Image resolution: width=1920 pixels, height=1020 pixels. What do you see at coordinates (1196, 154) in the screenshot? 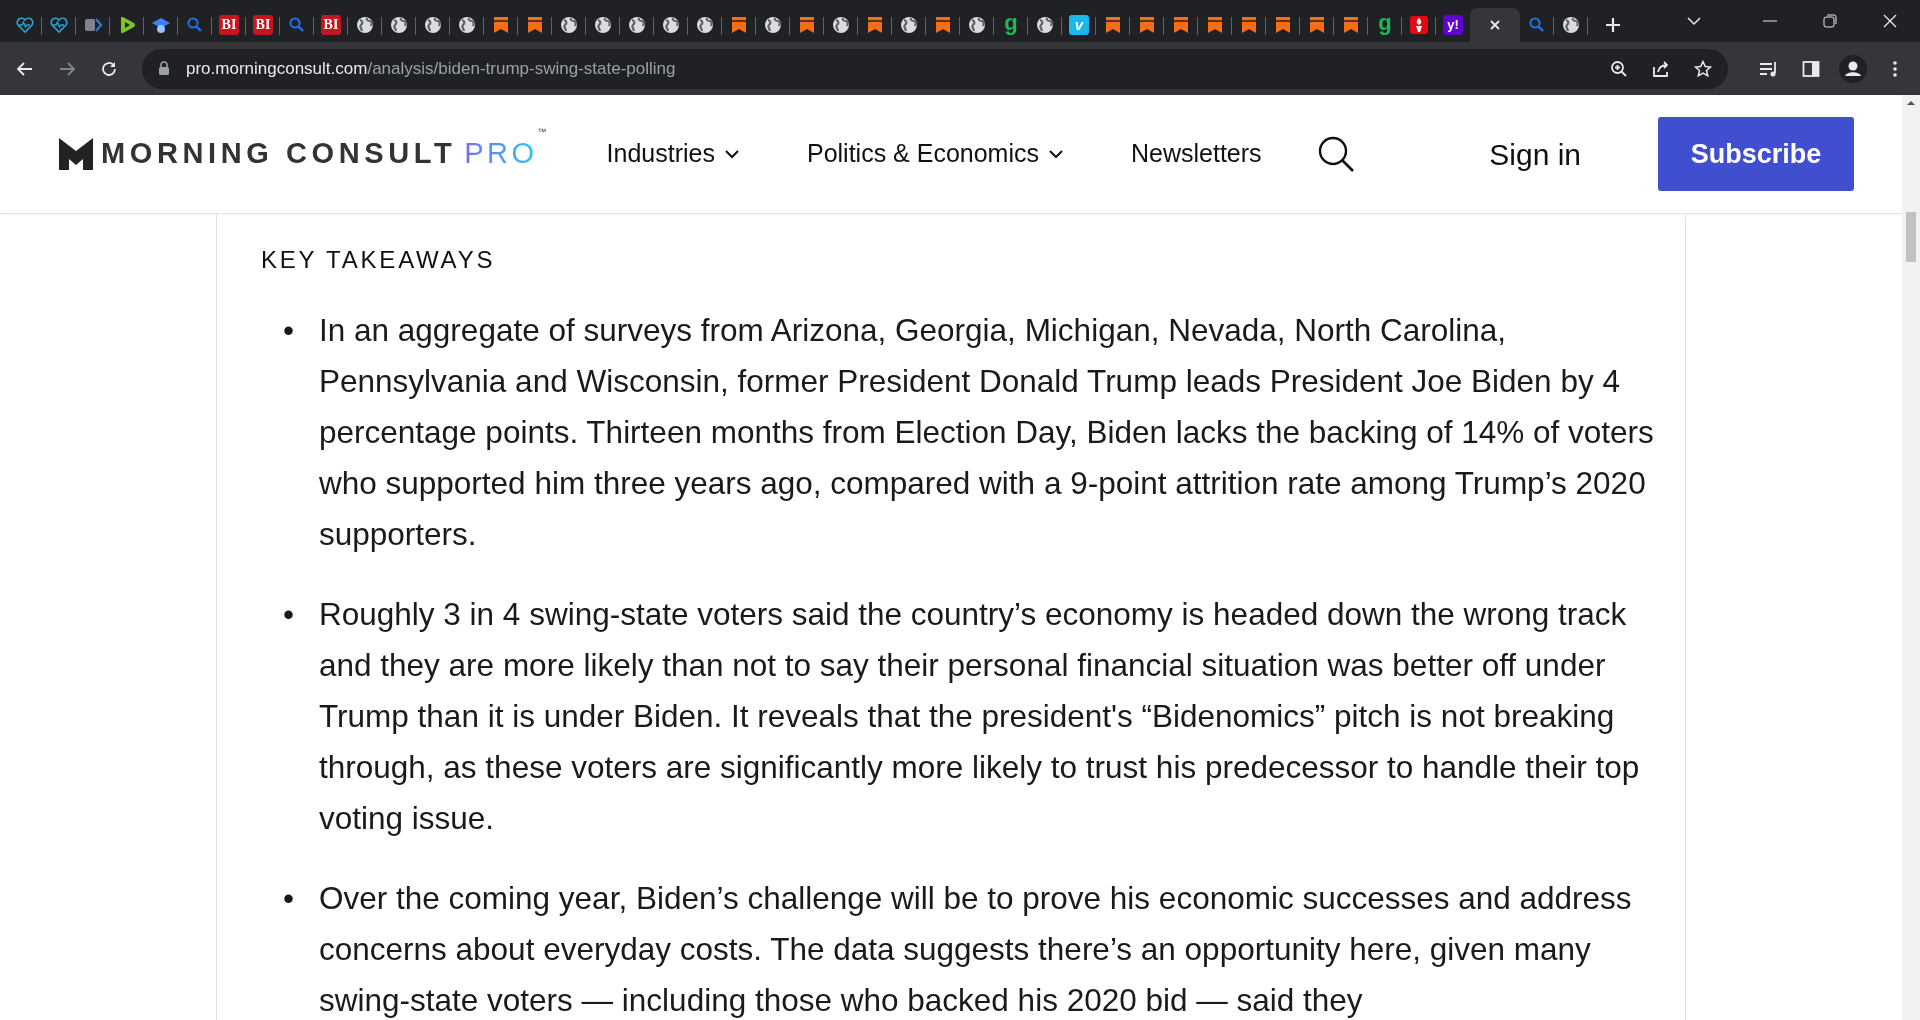
I see `nav-link: Newsletters` at bounding box center [1196, 154].